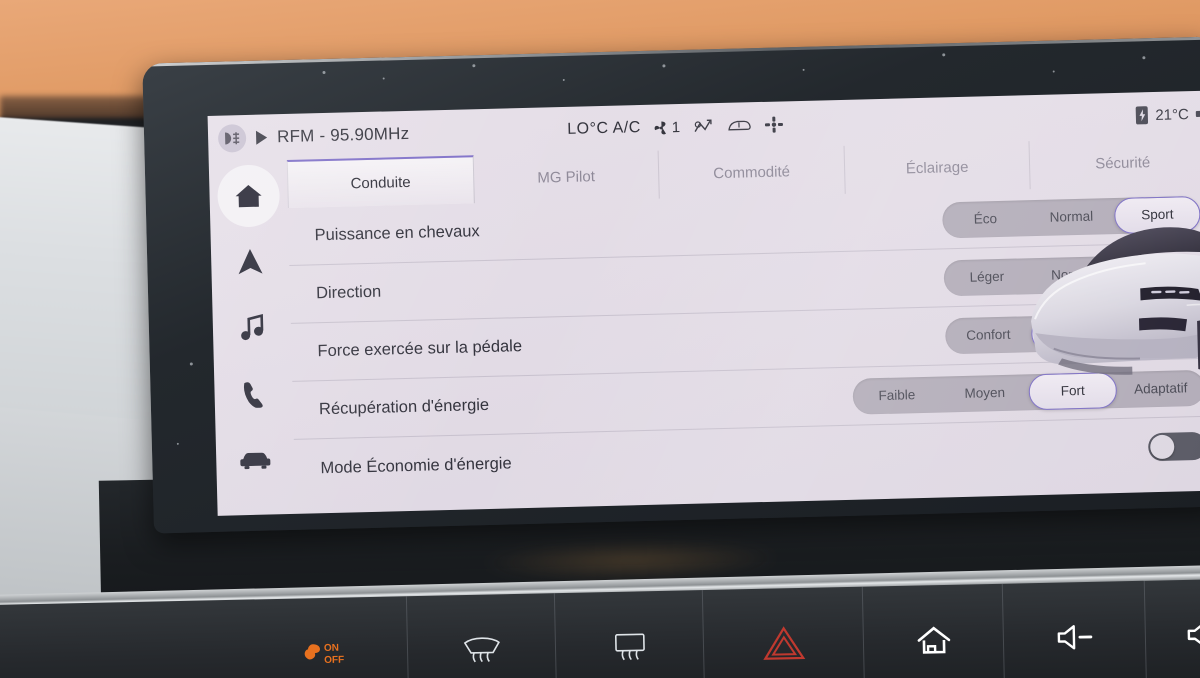  What do you see at coordinates (232, 138) in the screenshot?
I see `radio-headlight-icon` at bounding box center [232, 138].